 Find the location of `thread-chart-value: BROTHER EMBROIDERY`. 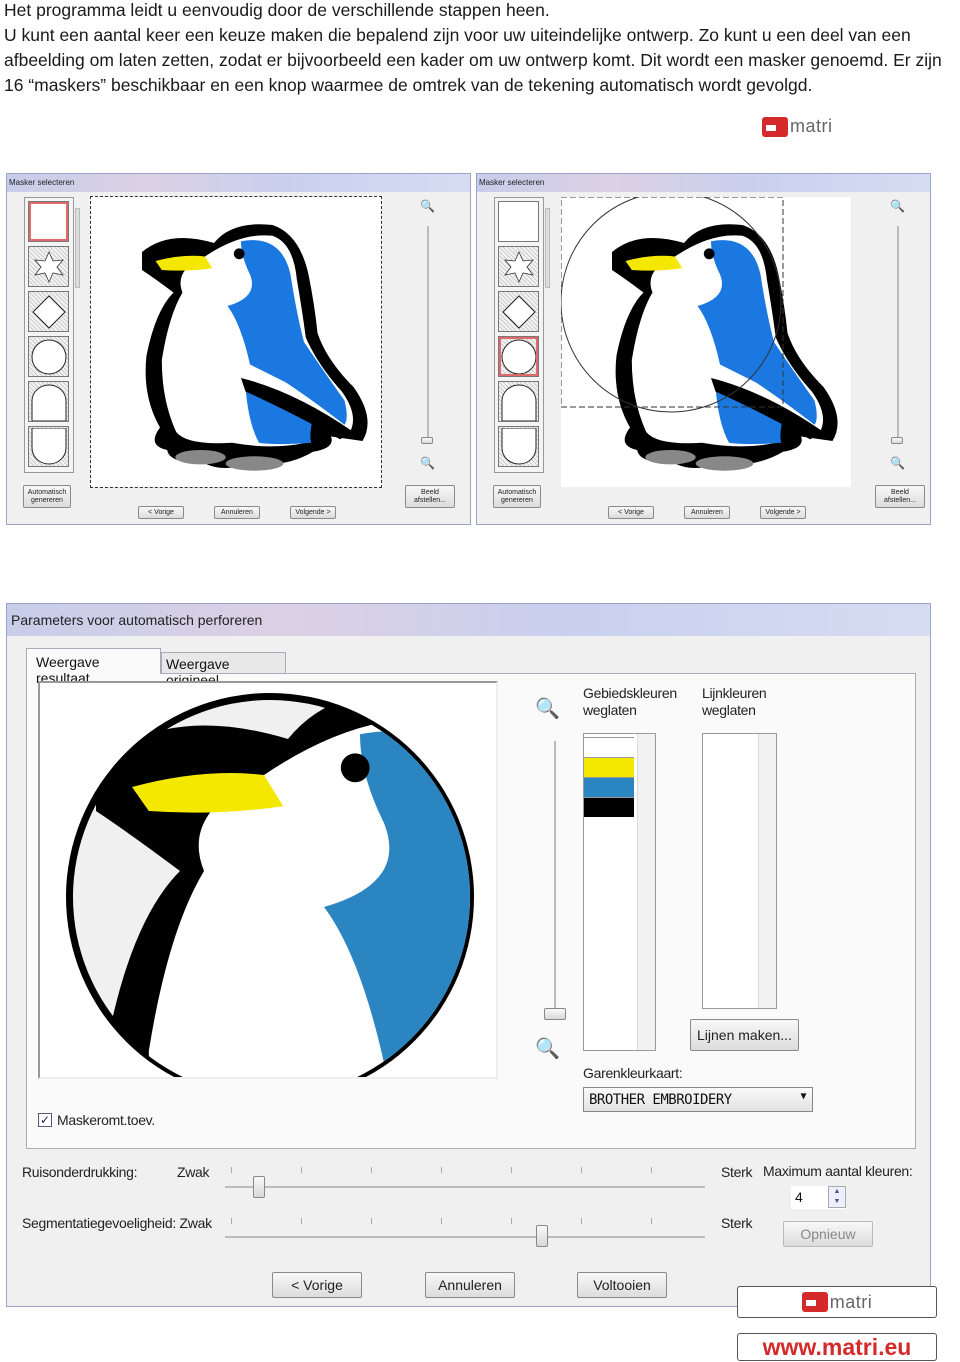

thread-chart-value: BROTHER EMBROIDERY is located at coordinates (660, 1100).